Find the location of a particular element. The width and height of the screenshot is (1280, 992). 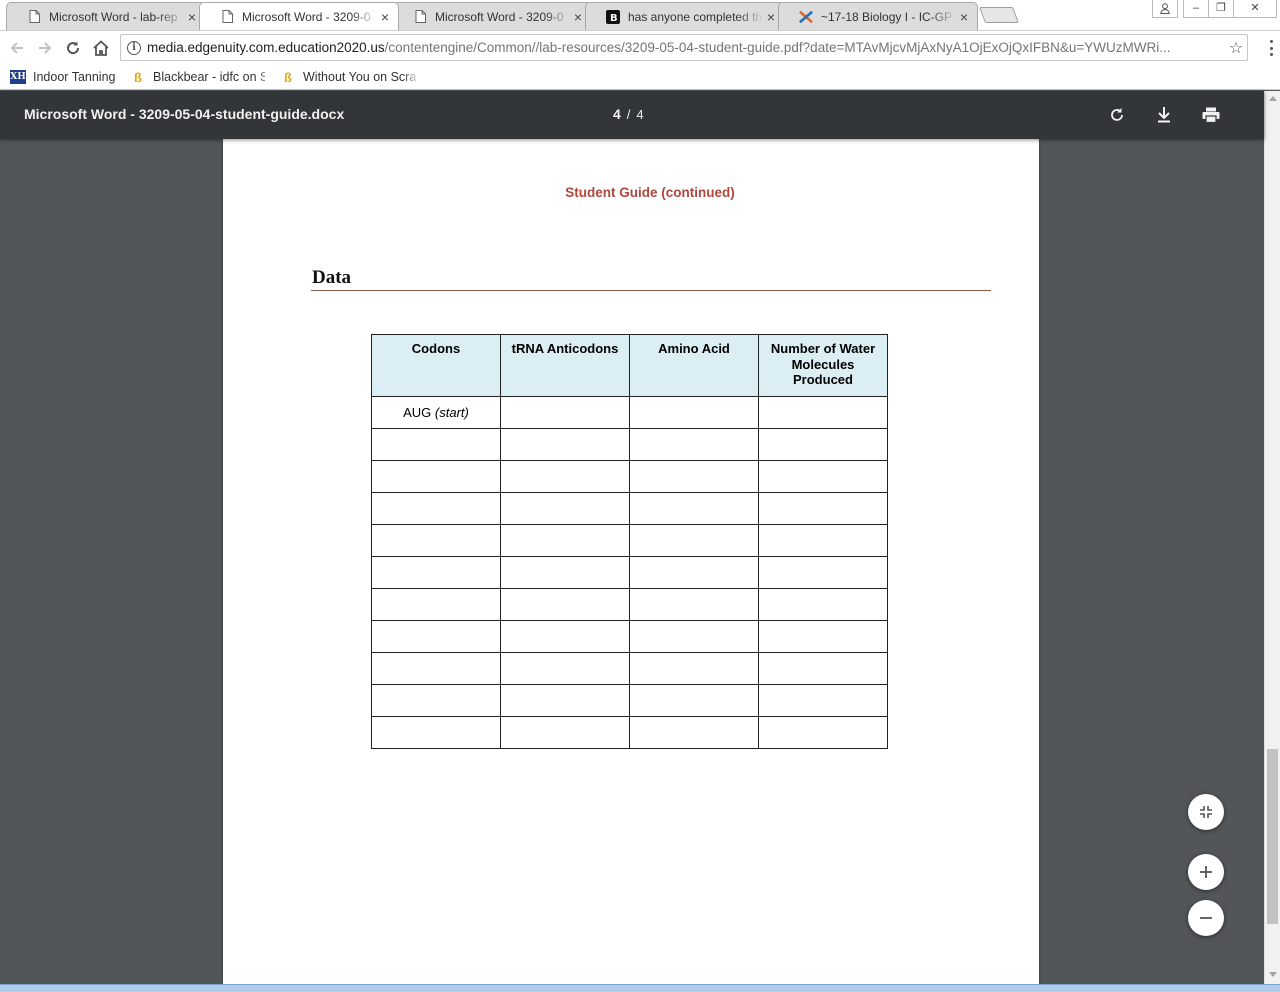

section-title: Data is located at coordinates (332, 277).